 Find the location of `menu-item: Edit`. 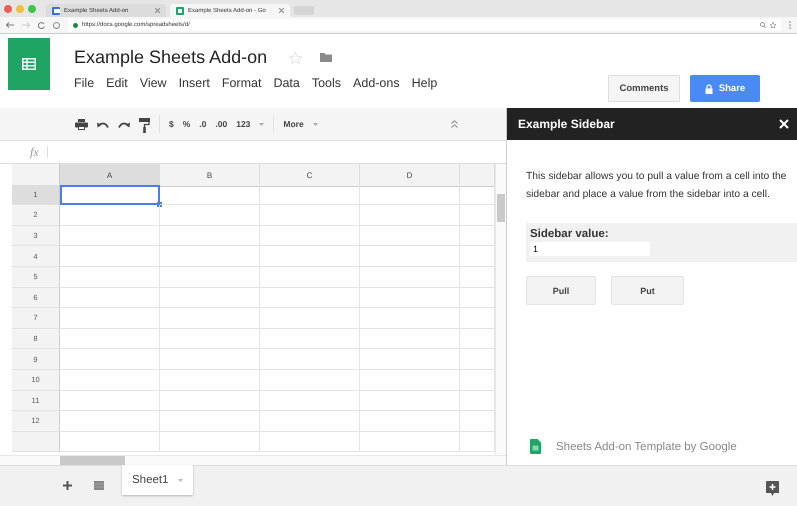

menu-item: Edit is located at coordinates (117, 83).